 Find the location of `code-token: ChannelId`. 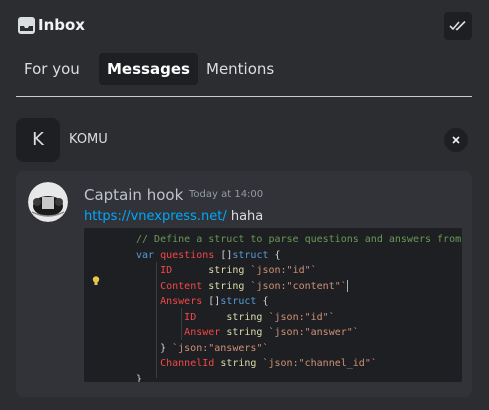

code-token: ChannelId is located at coordinates (190, 363).